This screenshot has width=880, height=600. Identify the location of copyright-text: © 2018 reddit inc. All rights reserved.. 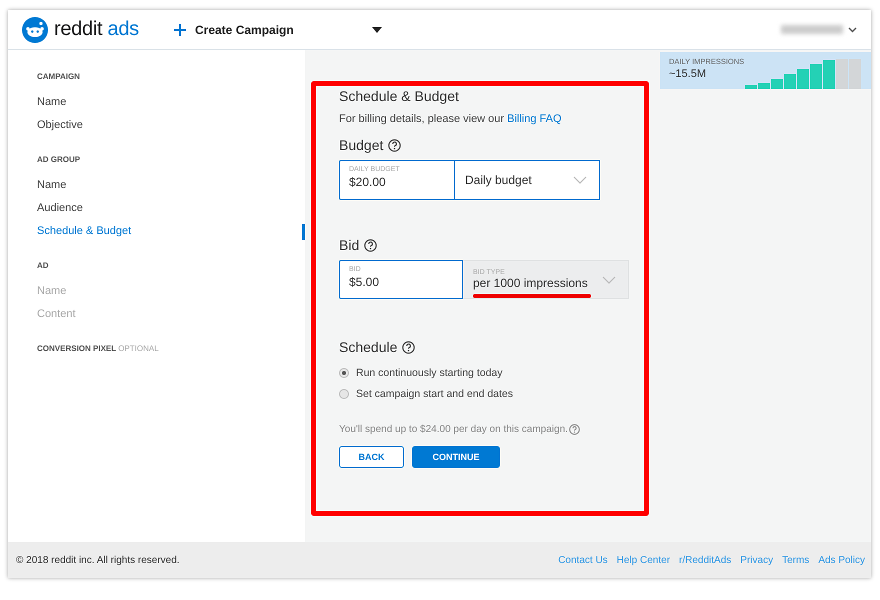
(98, 560).